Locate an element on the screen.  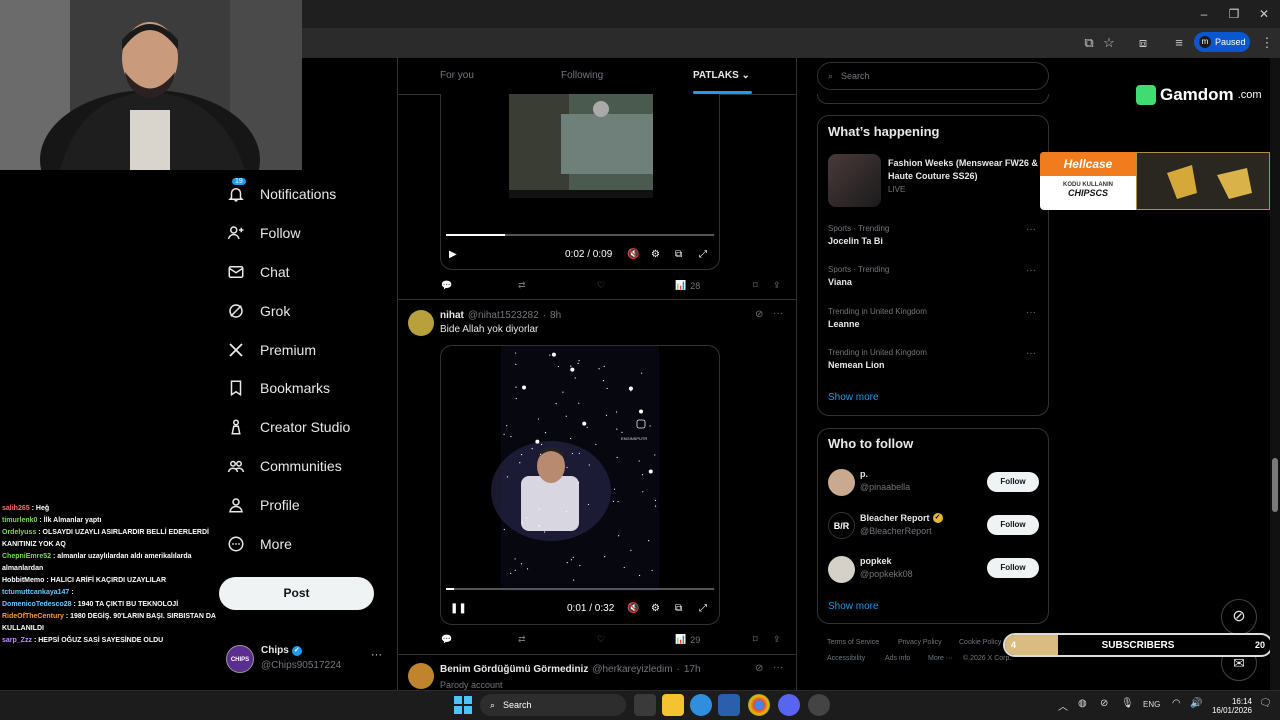
footer-privacy: Privacy Policy is located at coordinates (920, 642).